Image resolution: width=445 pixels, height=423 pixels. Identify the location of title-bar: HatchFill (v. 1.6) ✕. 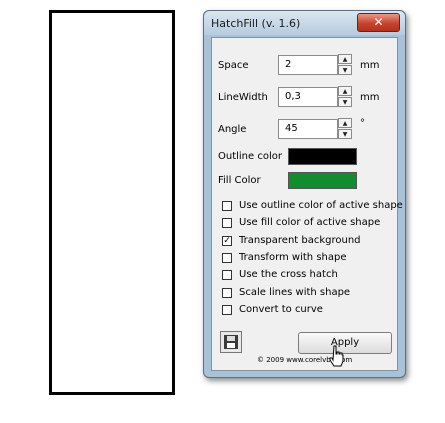
(304, 23).